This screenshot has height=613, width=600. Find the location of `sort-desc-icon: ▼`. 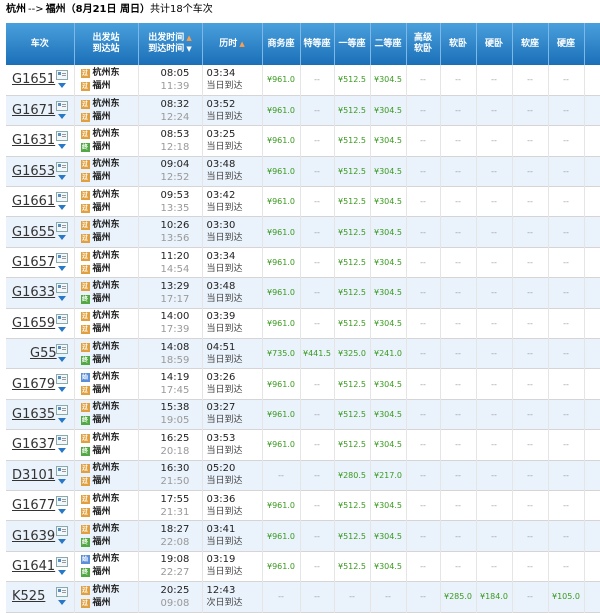

sort-desc-icon: ▼ is located at coordinates (188, 49).